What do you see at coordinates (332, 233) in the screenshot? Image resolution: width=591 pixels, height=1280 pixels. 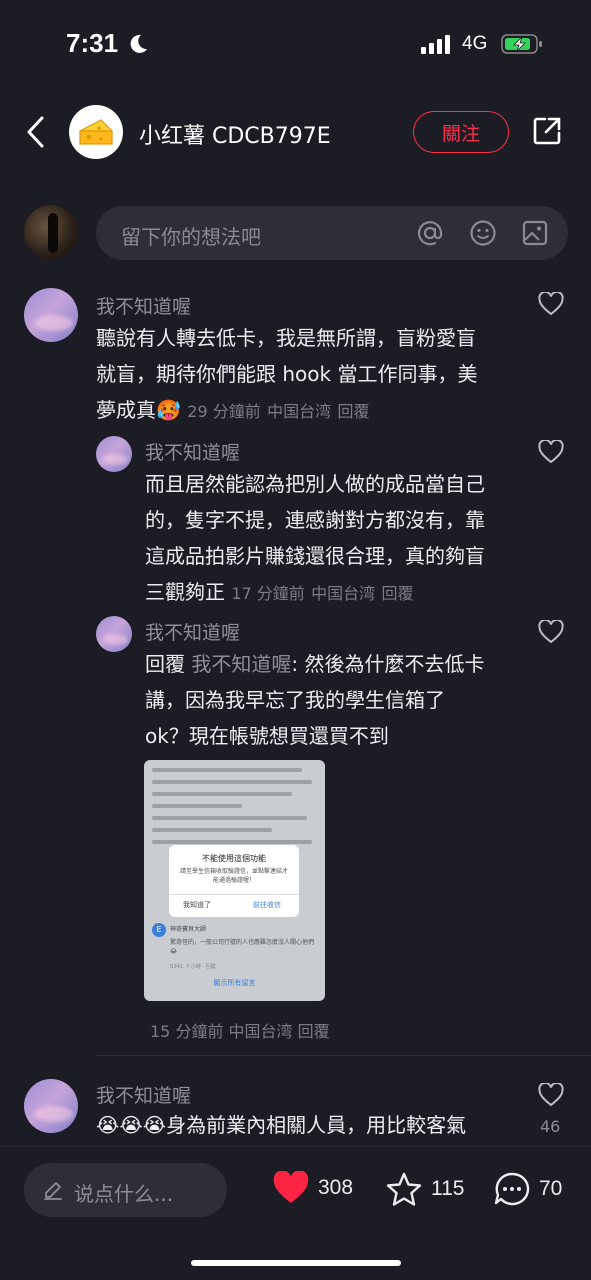 I see `comment-input: 留下你的想法吧` at bounding box center [332, 233].